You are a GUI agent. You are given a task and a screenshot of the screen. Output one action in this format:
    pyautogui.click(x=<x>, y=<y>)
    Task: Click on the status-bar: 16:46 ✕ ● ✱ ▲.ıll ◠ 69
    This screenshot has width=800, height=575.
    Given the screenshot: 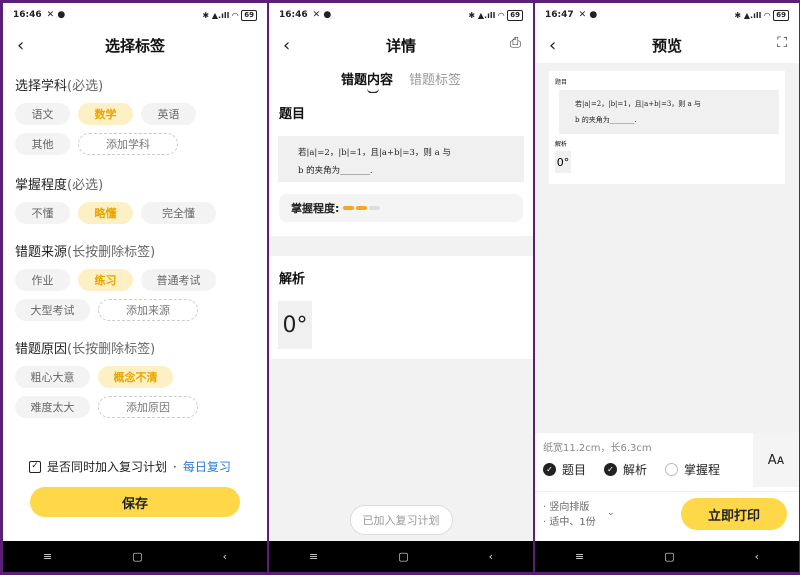 What is the action you would take?
    pyautogui.click(x=401, y=15)
    